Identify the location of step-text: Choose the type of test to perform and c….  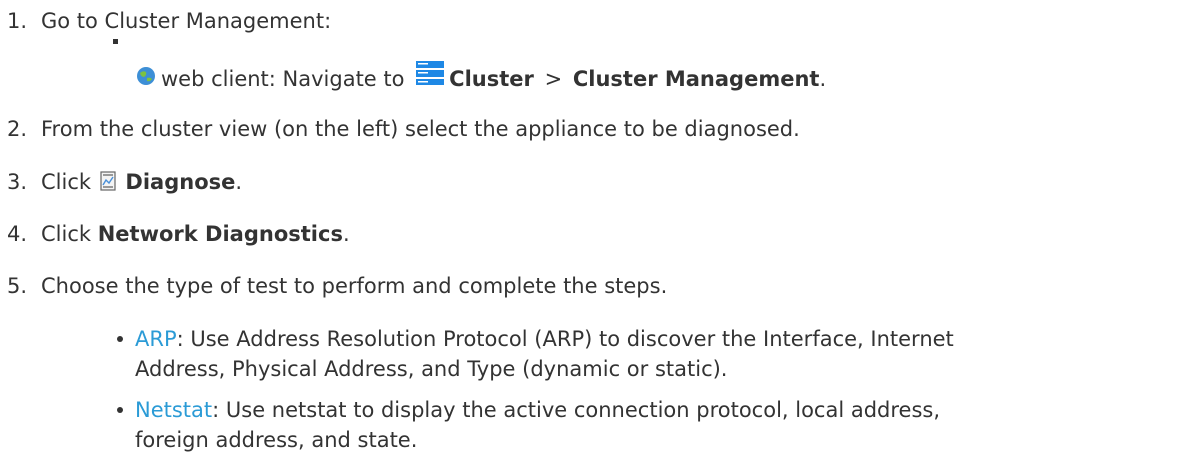
(354, 286).